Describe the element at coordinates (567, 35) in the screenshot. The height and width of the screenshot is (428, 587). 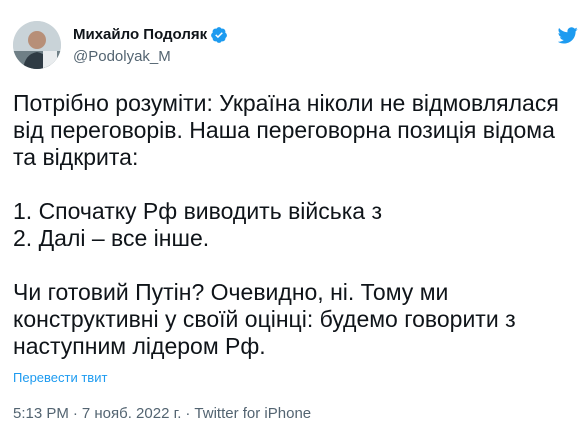
I see `more-options-icon` at that location.